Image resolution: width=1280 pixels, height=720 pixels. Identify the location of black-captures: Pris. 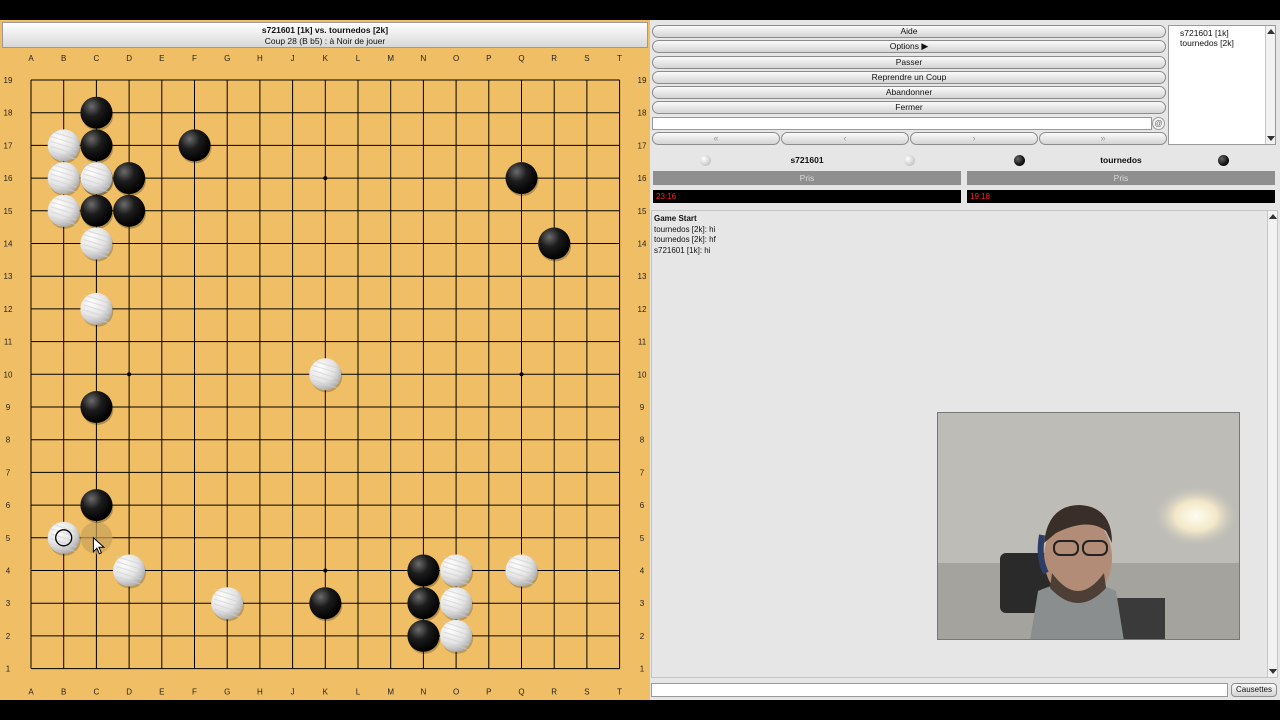
(1121, 178).